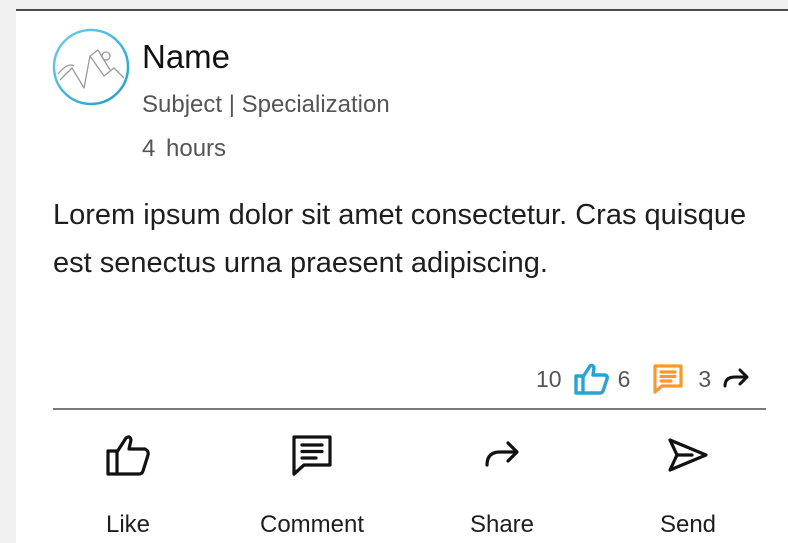 The image size is (788, 543). What do you see at coordinates (688, 524) in the screenshot?
I see `send-label: Send` at bounding box center [688, 524].